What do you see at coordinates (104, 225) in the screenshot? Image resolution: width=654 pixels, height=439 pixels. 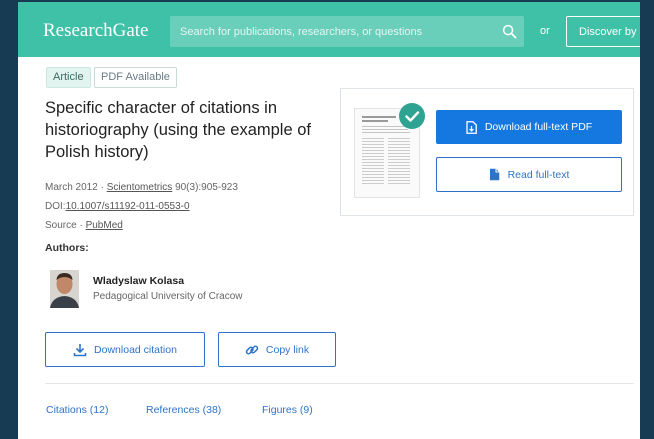 I see `source-link: PubMed` at bounding box center [104, 225].